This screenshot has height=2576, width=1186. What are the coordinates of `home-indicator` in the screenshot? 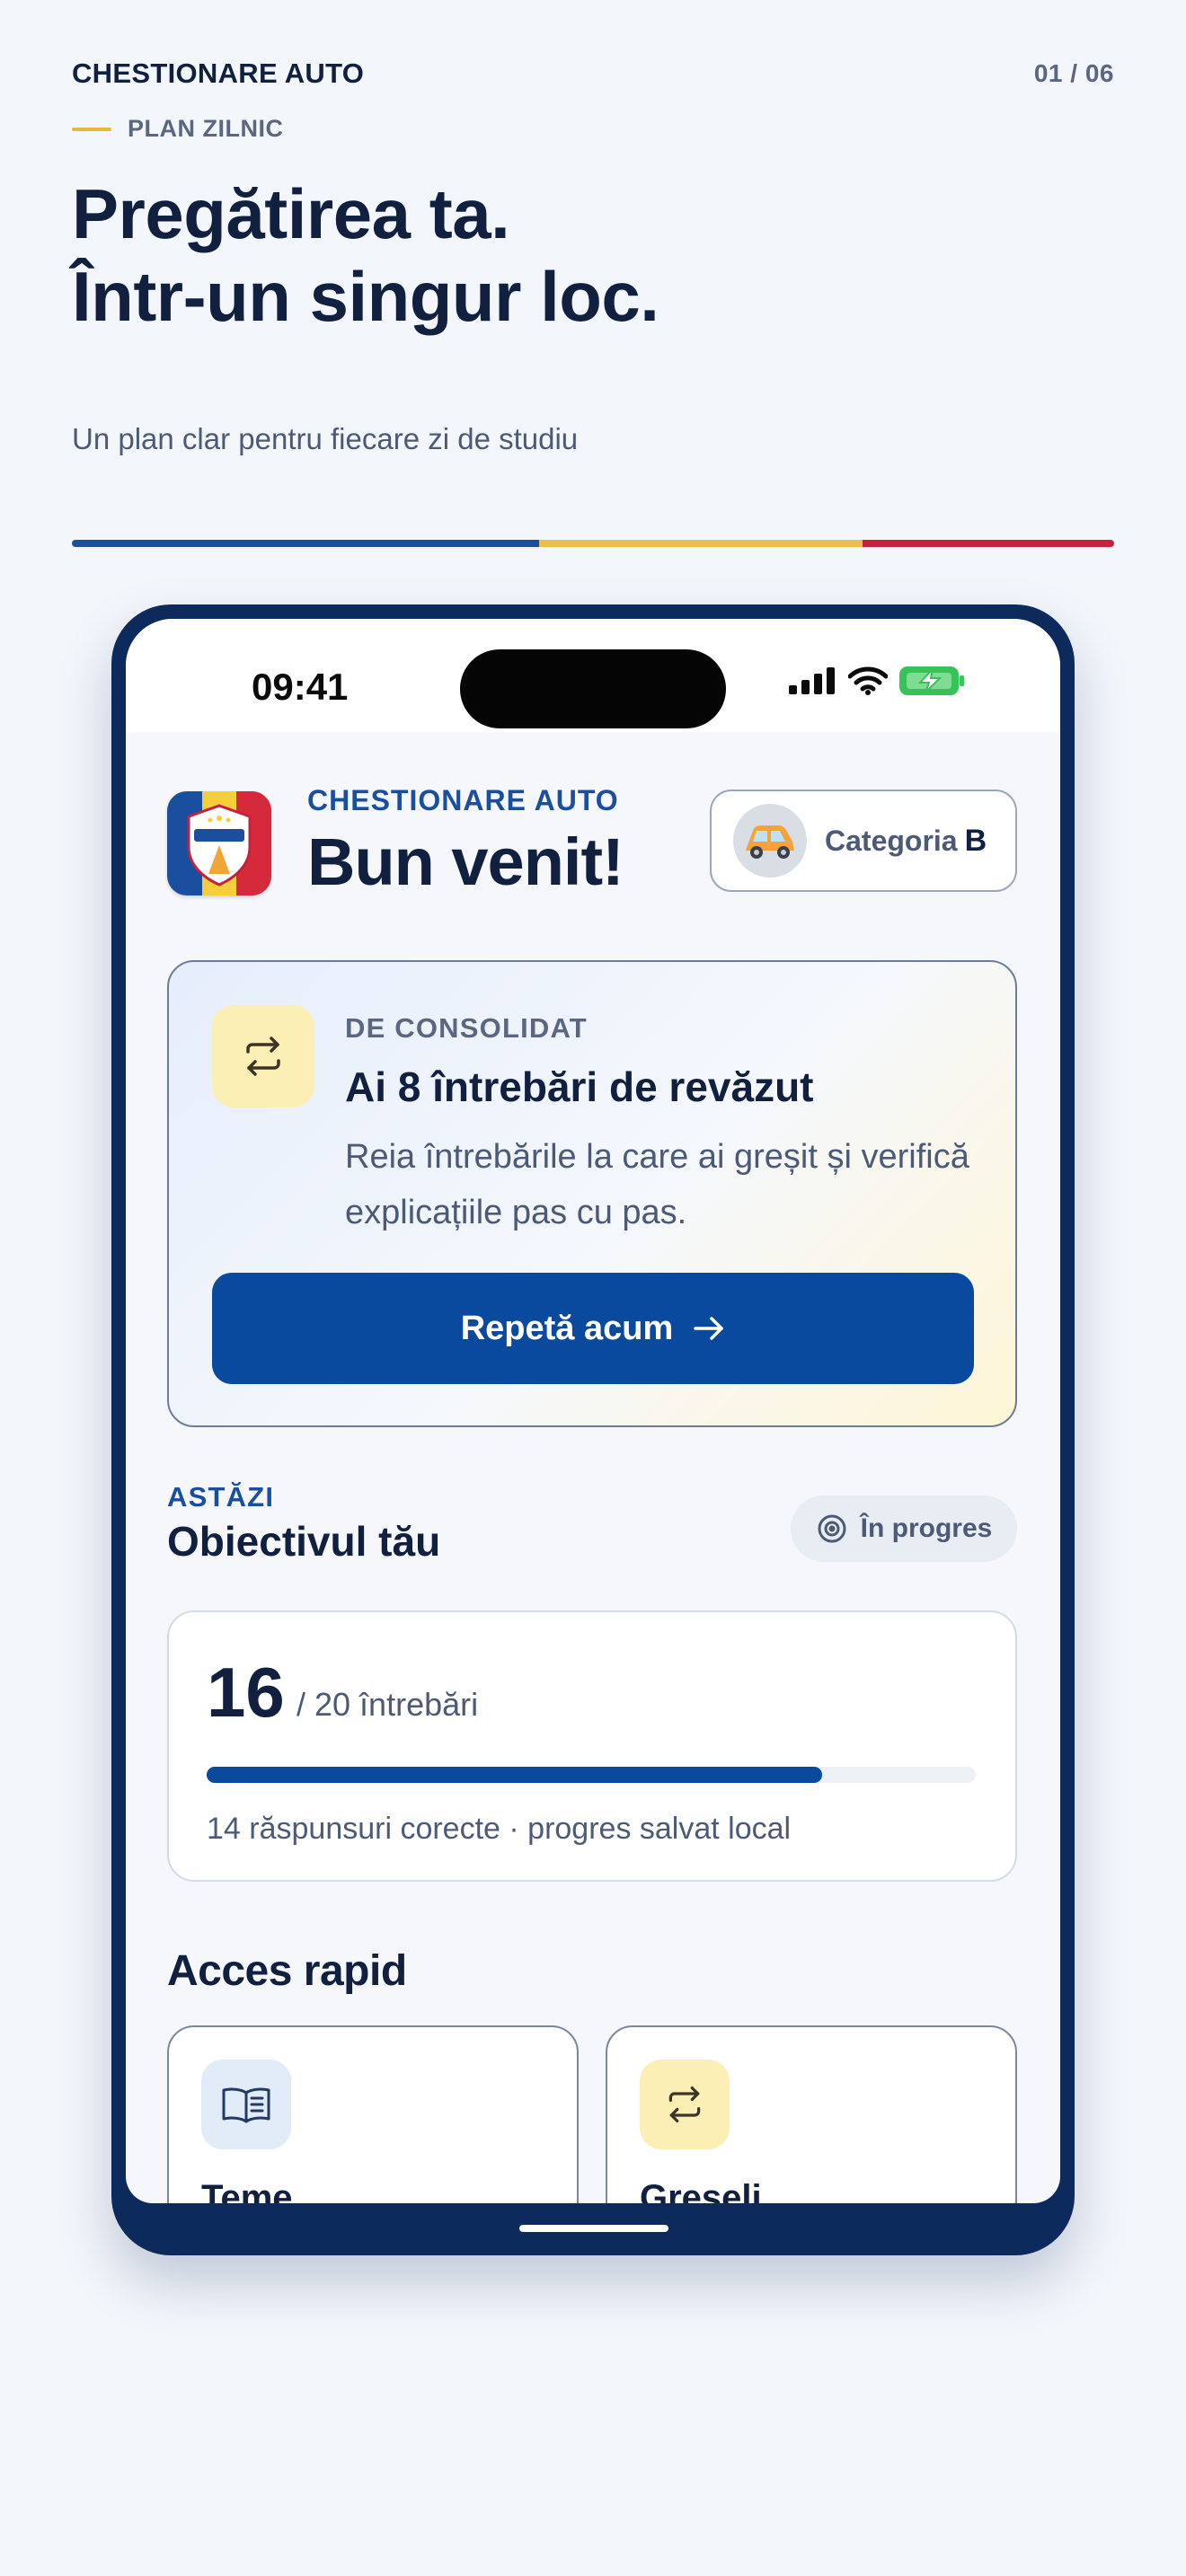 It's located at (593, 2228).